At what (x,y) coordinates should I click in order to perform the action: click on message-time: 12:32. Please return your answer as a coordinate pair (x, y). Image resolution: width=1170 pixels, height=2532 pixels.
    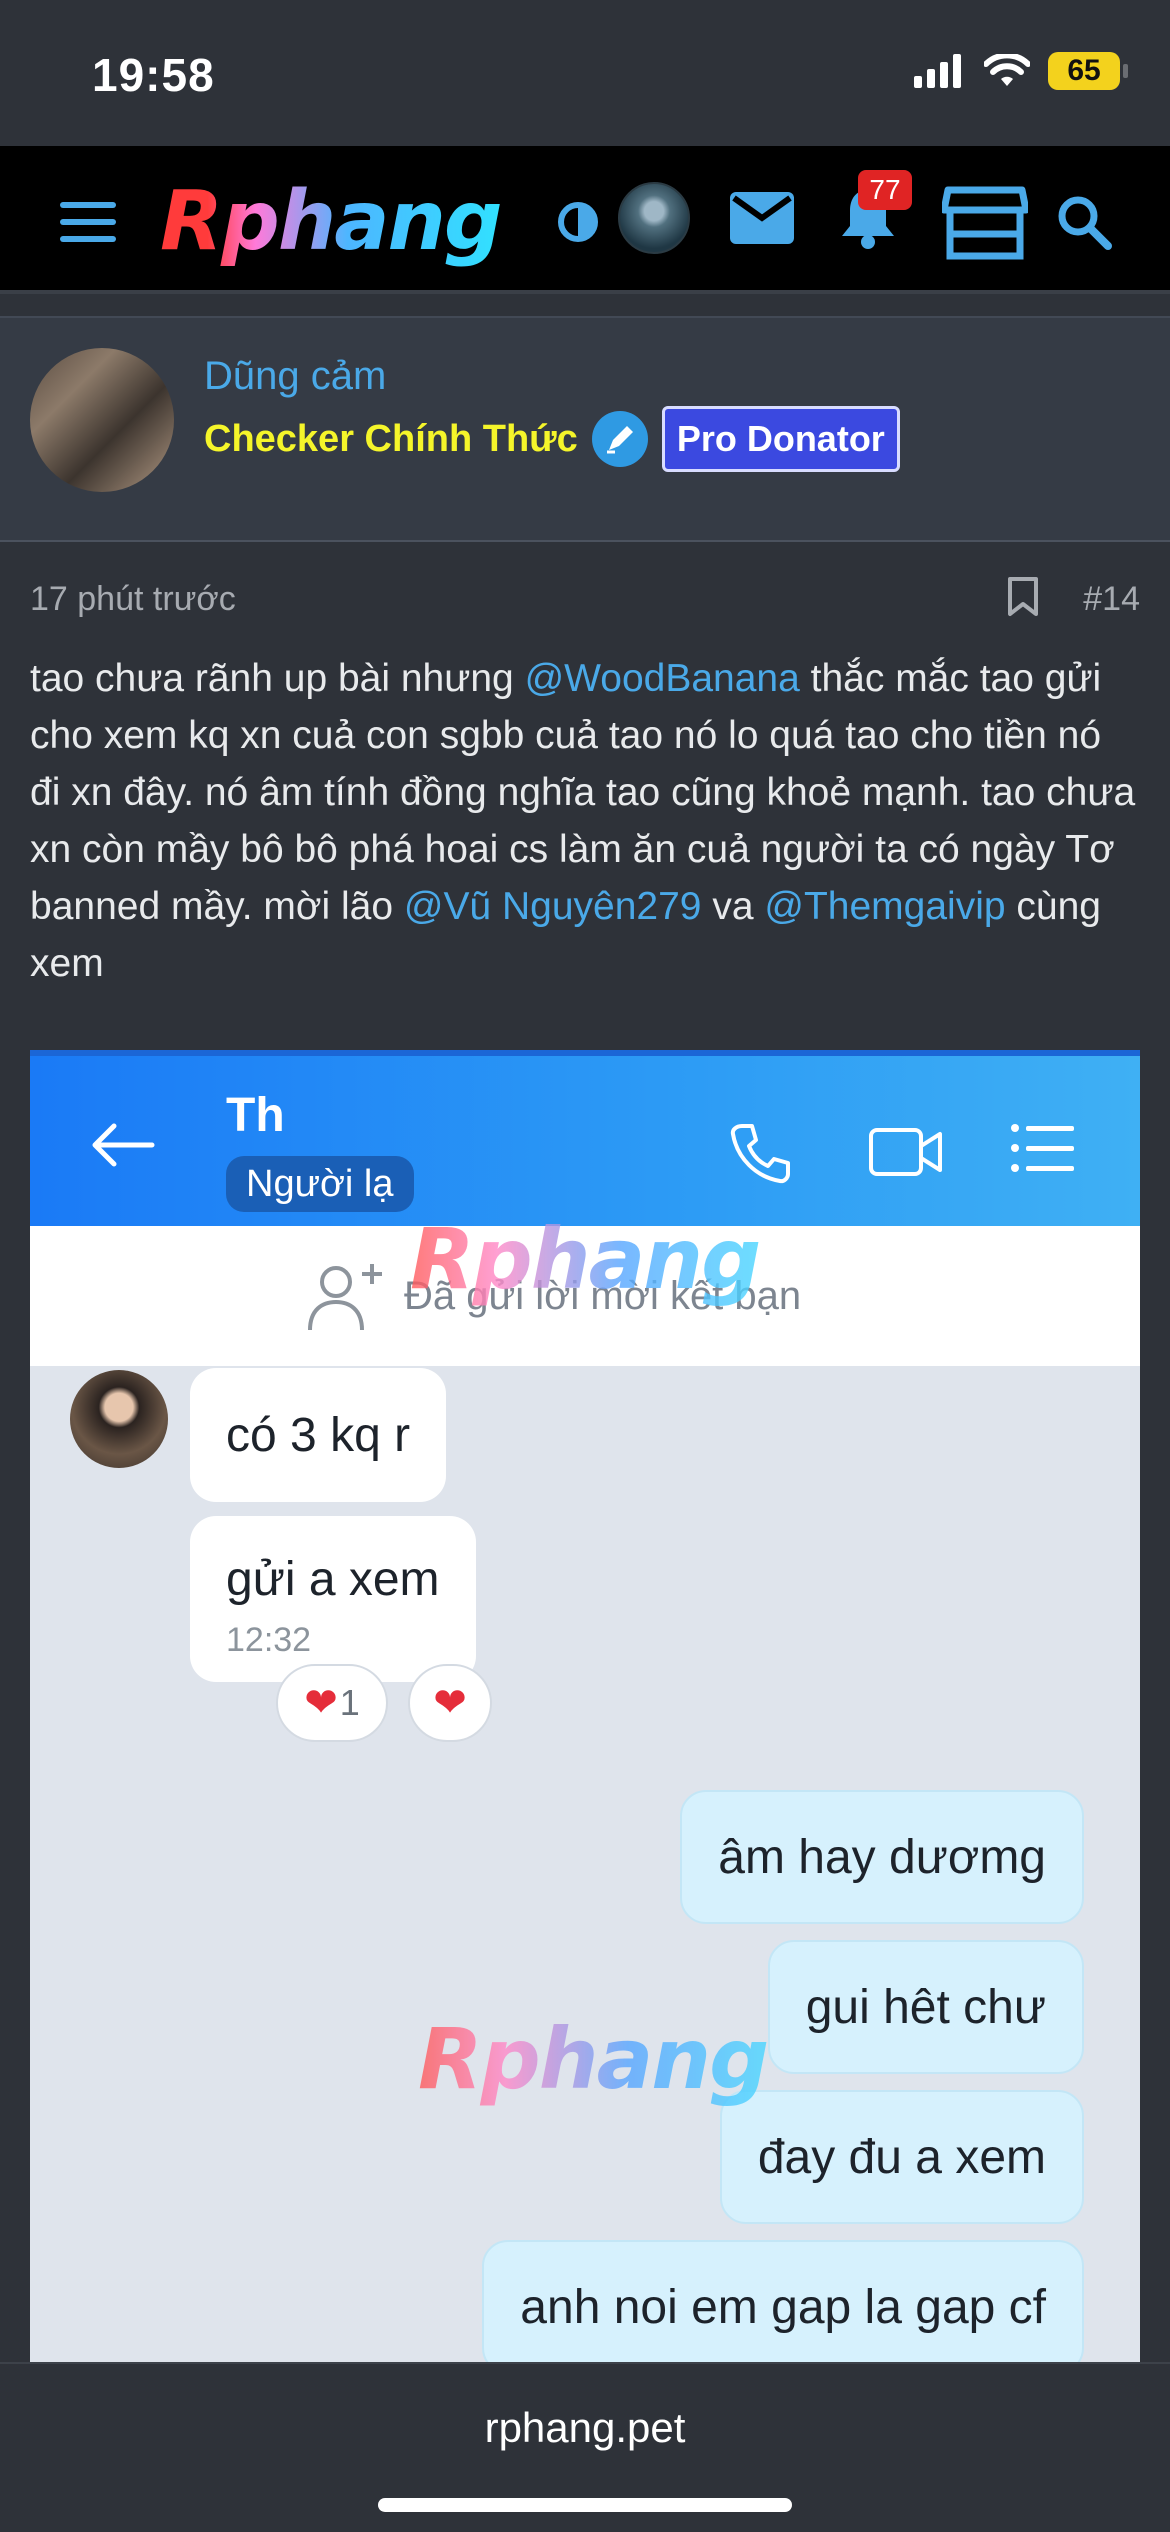
    Looking at the image, I should click on (269, 1640).